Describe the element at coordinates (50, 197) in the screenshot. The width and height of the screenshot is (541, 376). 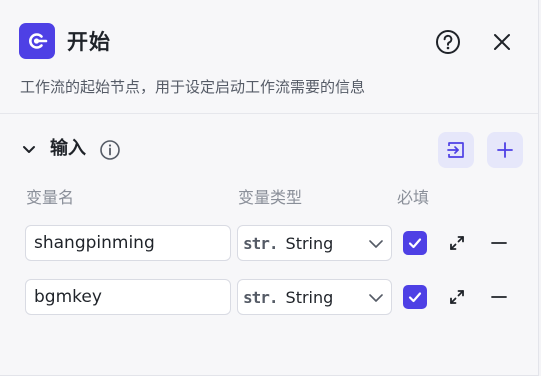
I see `column-header-name: 变量名` at that location.